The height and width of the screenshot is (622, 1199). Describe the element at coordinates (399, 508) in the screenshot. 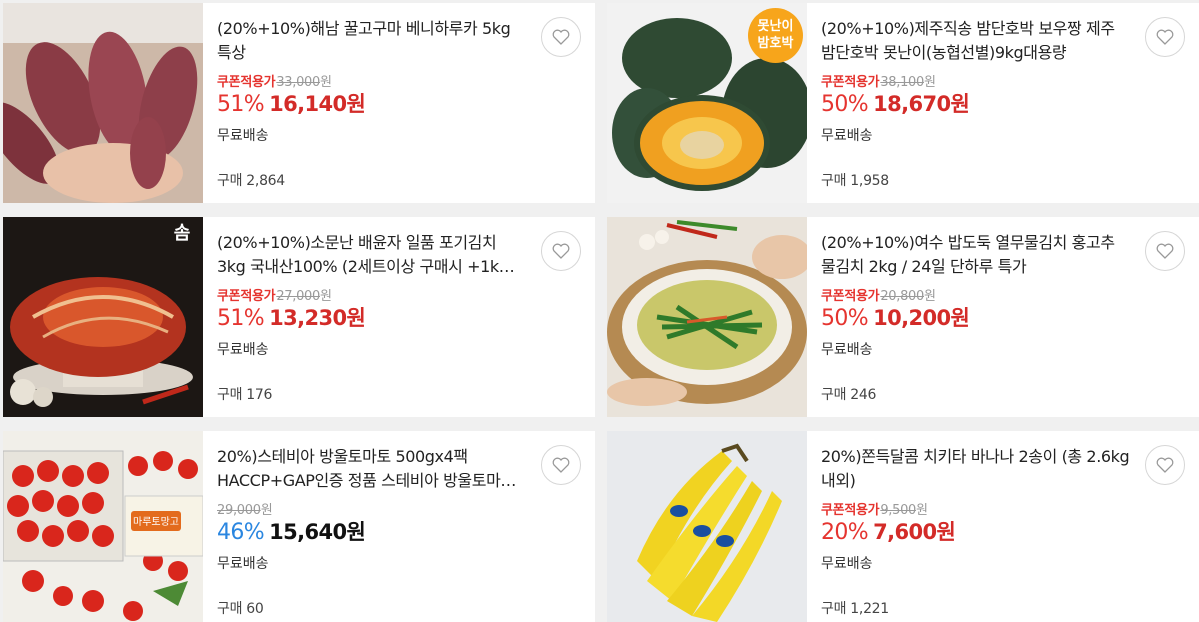

I see `price-line: 29,000원` at that location.